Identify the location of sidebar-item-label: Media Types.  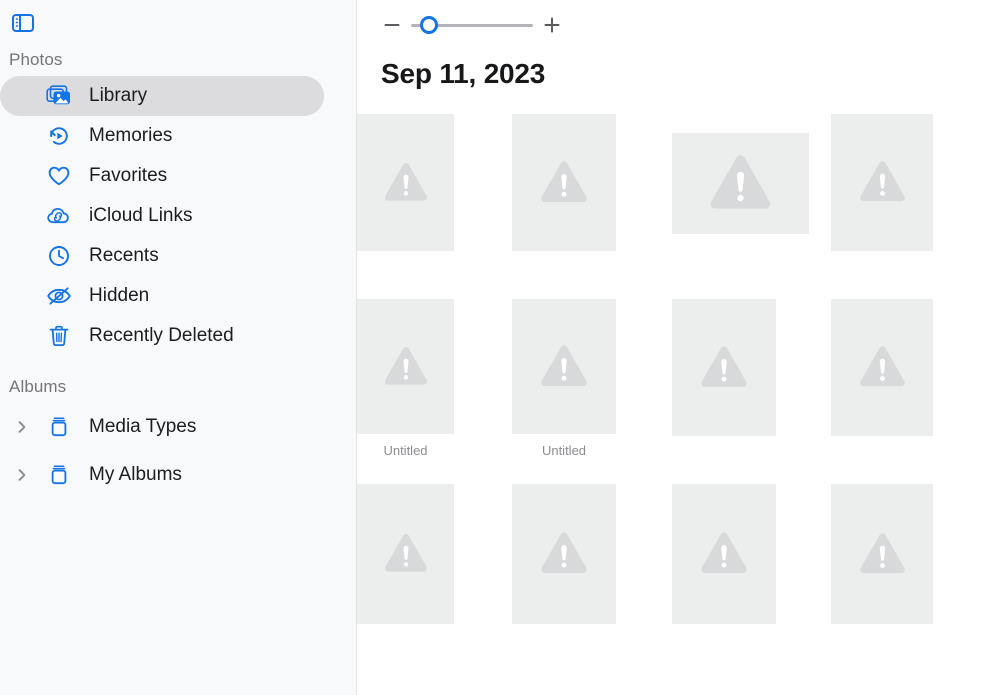
(143, 426).